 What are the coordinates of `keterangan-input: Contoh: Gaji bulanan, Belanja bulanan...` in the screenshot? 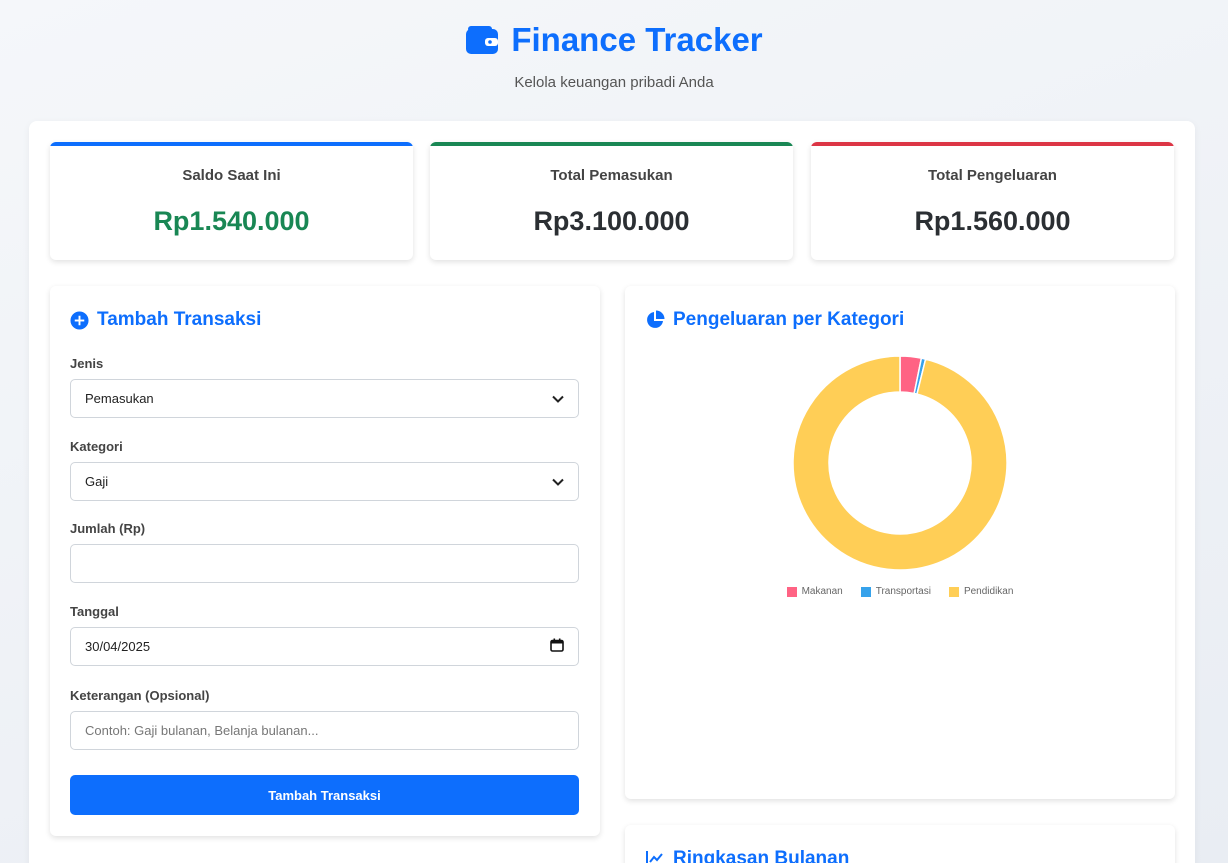 It's located at (324, 730).